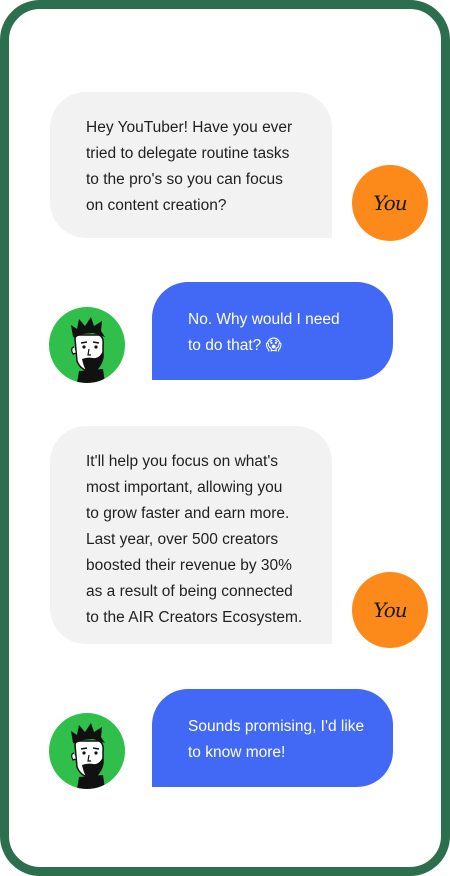 Image resolution: width=450 pixels, height=876 pixels. Describe the element at coordinates (272, 738) in the screenshot. I see `message-bubble-outgoing: Sounds promising, I'd like to know more!` at that location.